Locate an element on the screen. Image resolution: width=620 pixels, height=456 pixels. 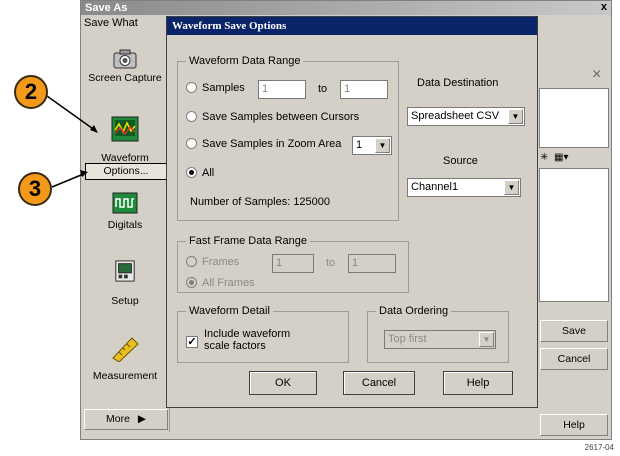
data-destination-select: Spreadsheet CSV ▼ is located at coordinates (466, 116).